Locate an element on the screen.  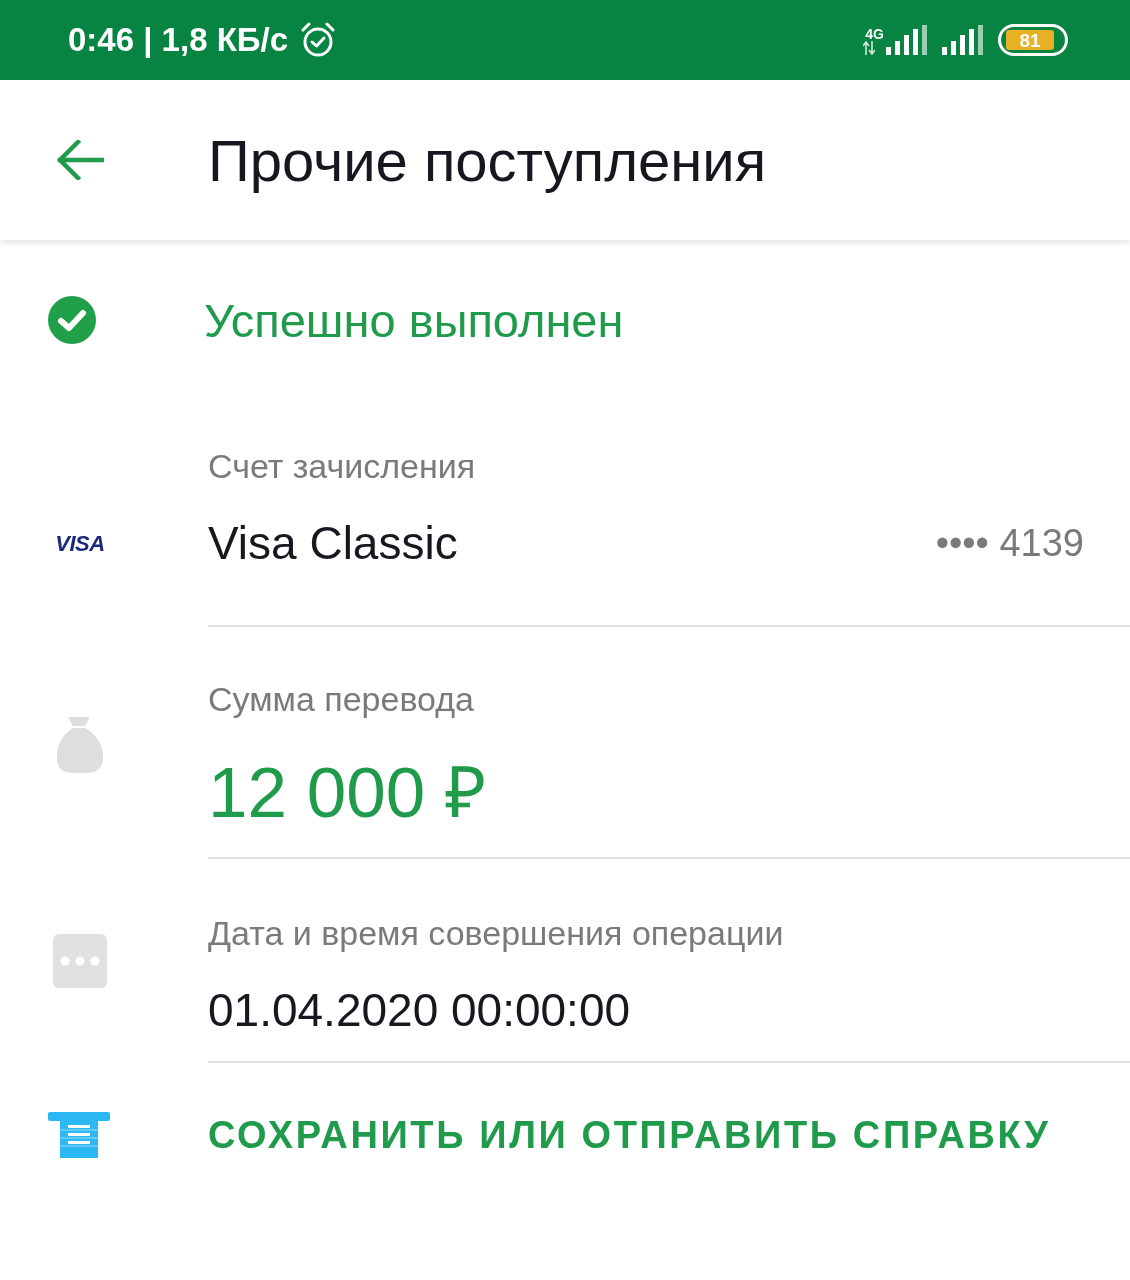
back-arrow-icon is located at coordinates (80, 160).